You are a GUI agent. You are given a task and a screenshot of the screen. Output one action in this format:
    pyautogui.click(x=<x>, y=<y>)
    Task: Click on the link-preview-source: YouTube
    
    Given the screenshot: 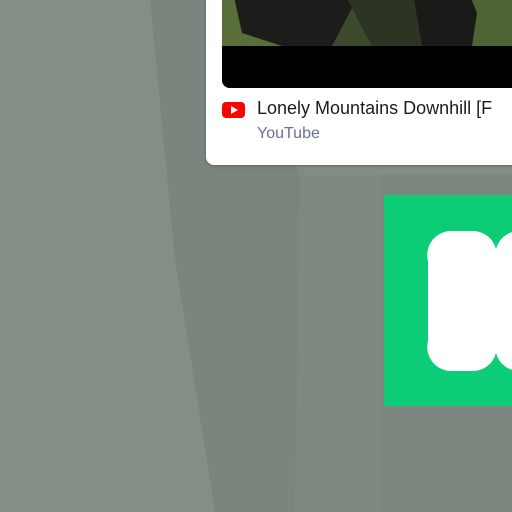 What is the action you would take?
    pyautogui.click(x=288, y=134)
    